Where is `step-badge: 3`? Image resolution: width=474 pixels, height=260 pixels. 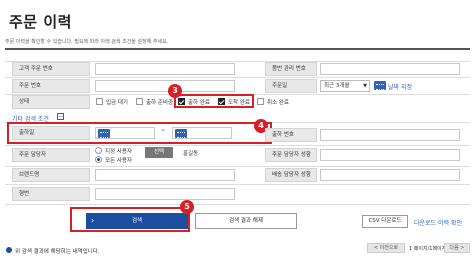 step-badge: 3 is located at coordinates (175, 91).